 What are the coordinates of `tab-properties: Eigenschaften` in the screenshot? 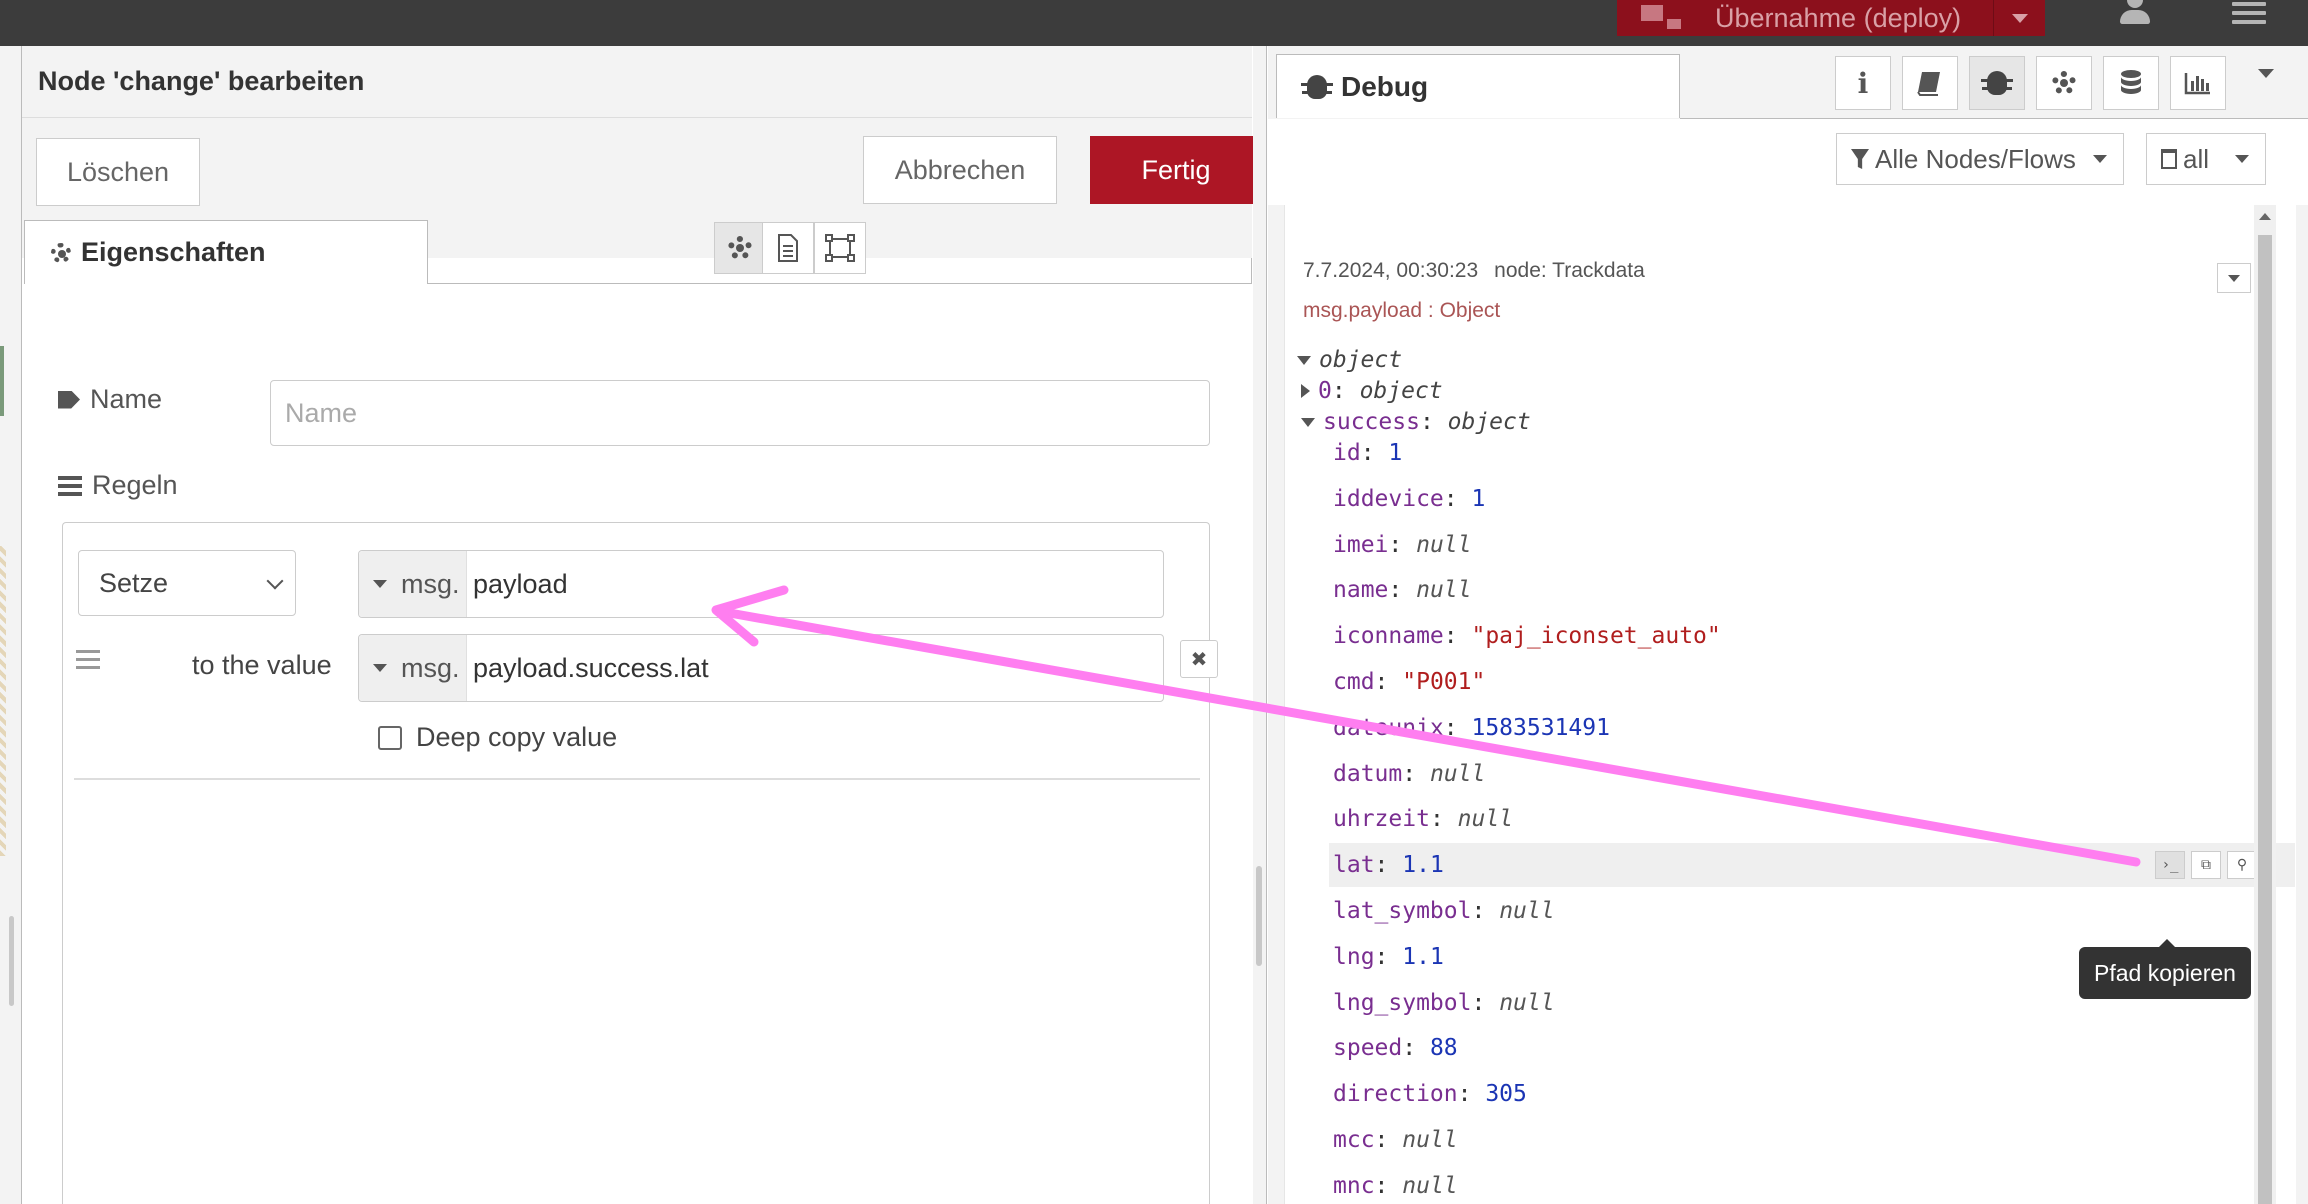 It's located at (226, 252).